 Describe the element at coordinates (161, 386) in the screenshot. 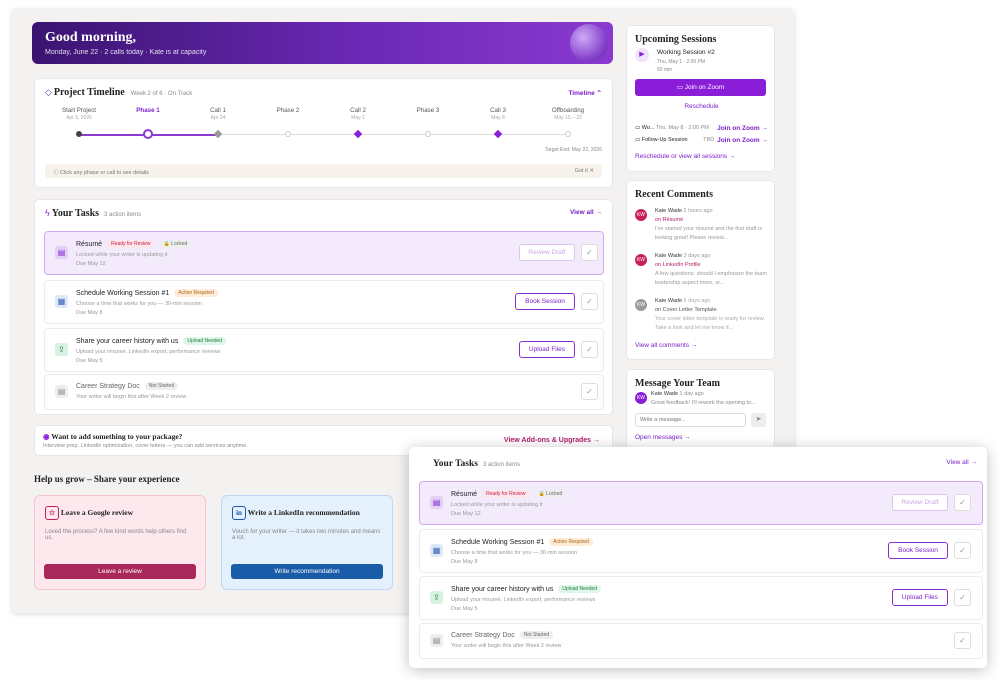

I see `status-badge: Not Started` at that location.